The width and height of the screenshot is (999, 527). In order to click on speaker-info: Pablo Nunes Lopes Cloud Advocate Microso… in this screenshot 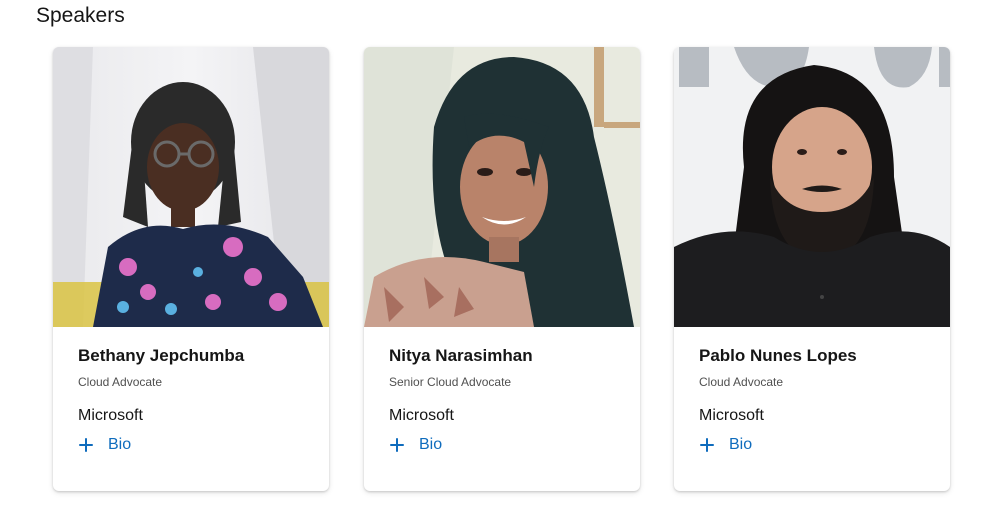, I will do `click(814, 399)`.